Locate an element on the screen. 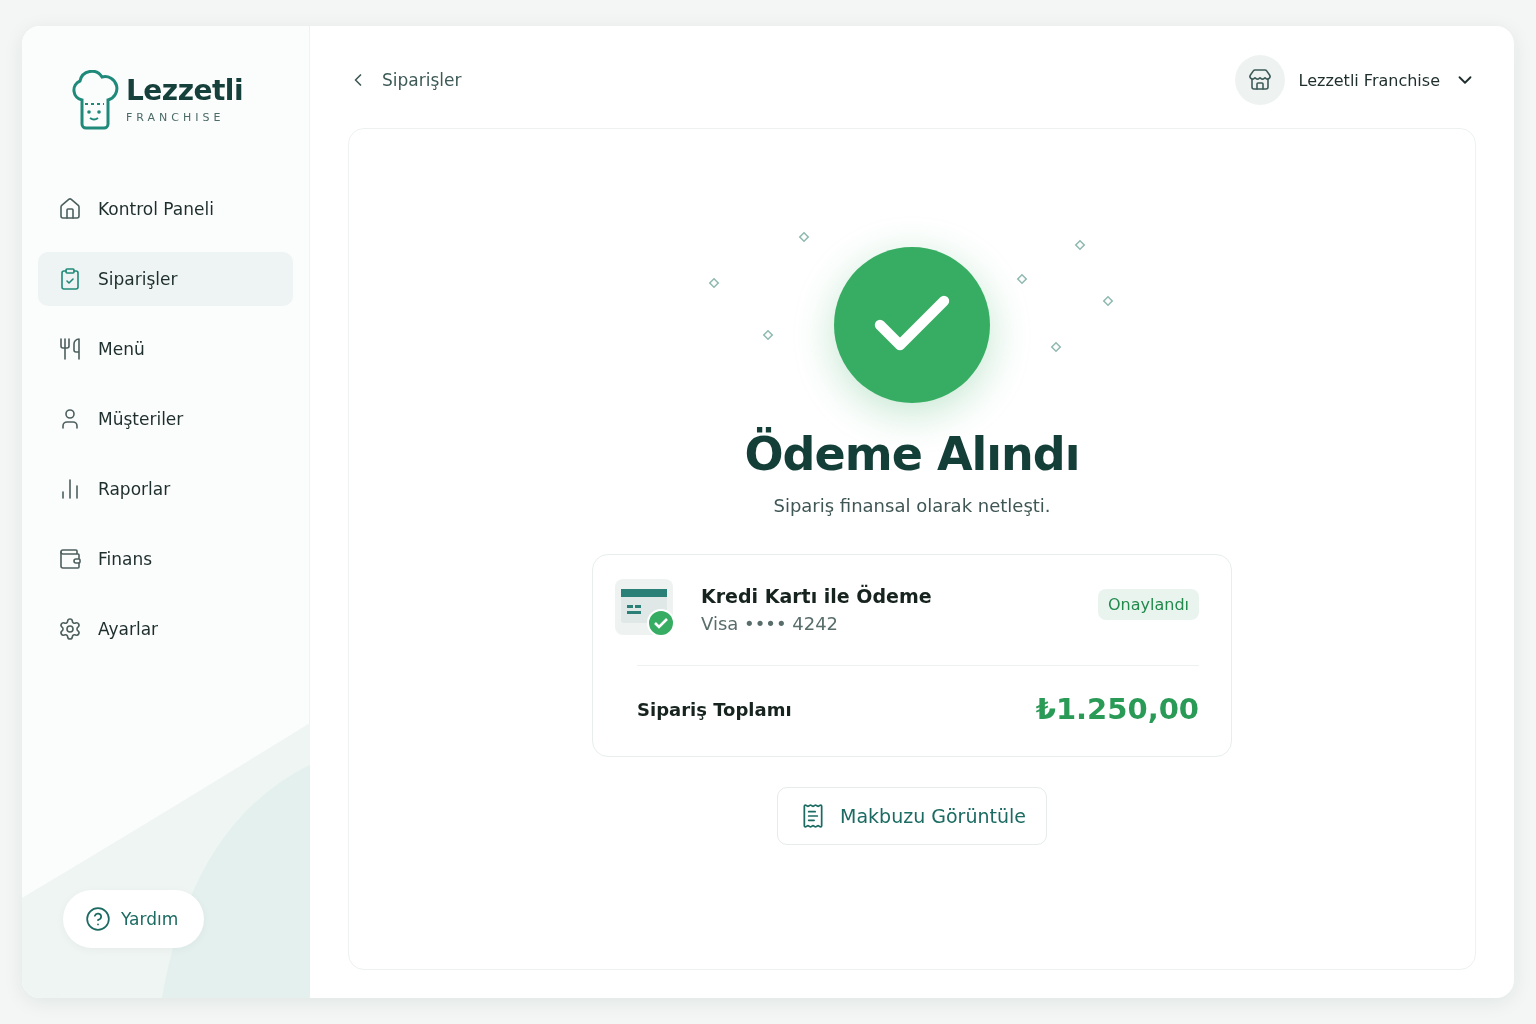 Image resolution: width=1536 pixels, height=1024 pixels. clipboard-icon is located at coordinates (70, 279).